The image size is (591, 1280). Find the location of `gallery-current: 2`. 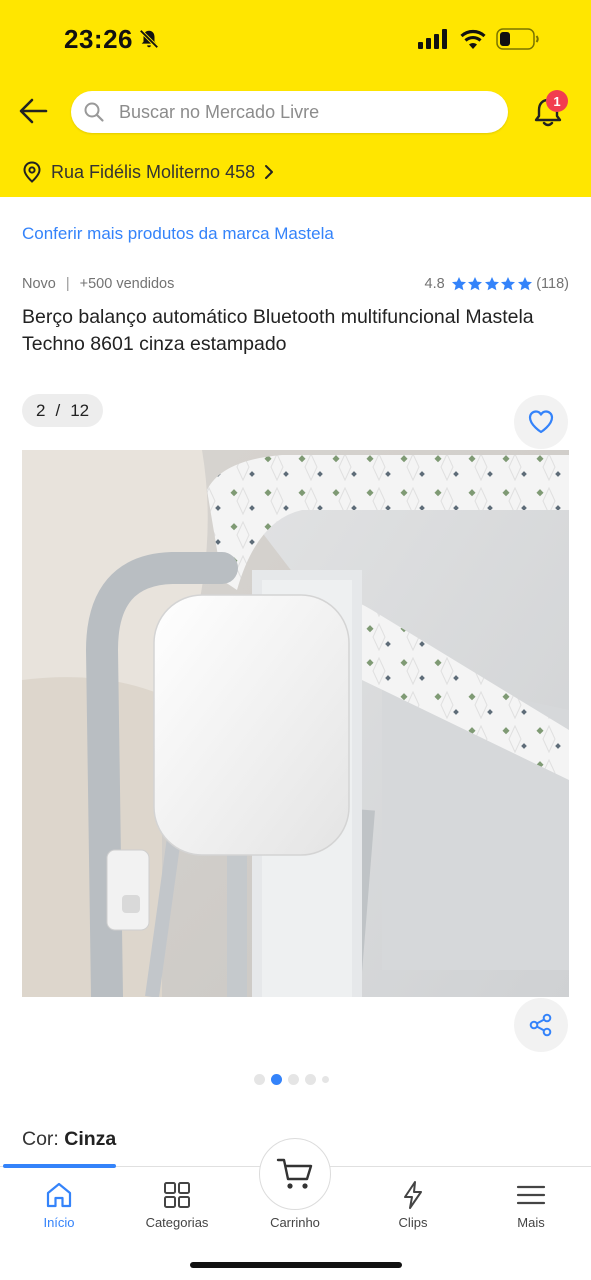

gallery-current: 2 is located at coordinates (41, 410).